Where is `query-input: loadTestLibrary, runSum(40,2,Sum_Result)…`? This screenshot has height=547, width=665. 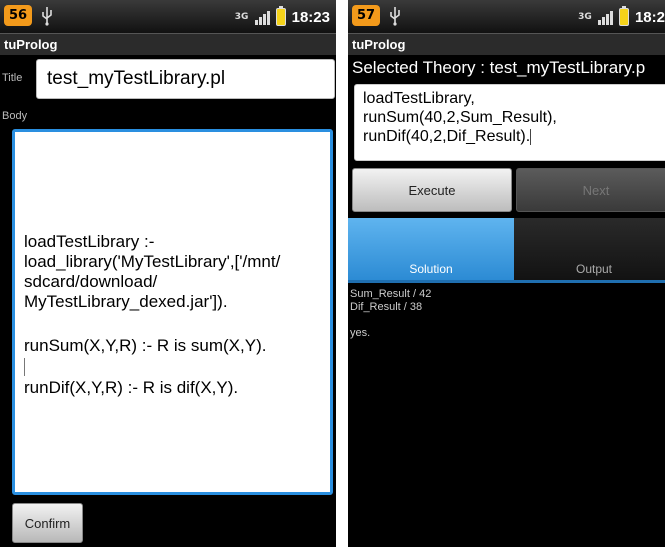 query-input: loadTestLibrary, runSum(40,2,Sum_Result)… is located at coordinates (509, 122).